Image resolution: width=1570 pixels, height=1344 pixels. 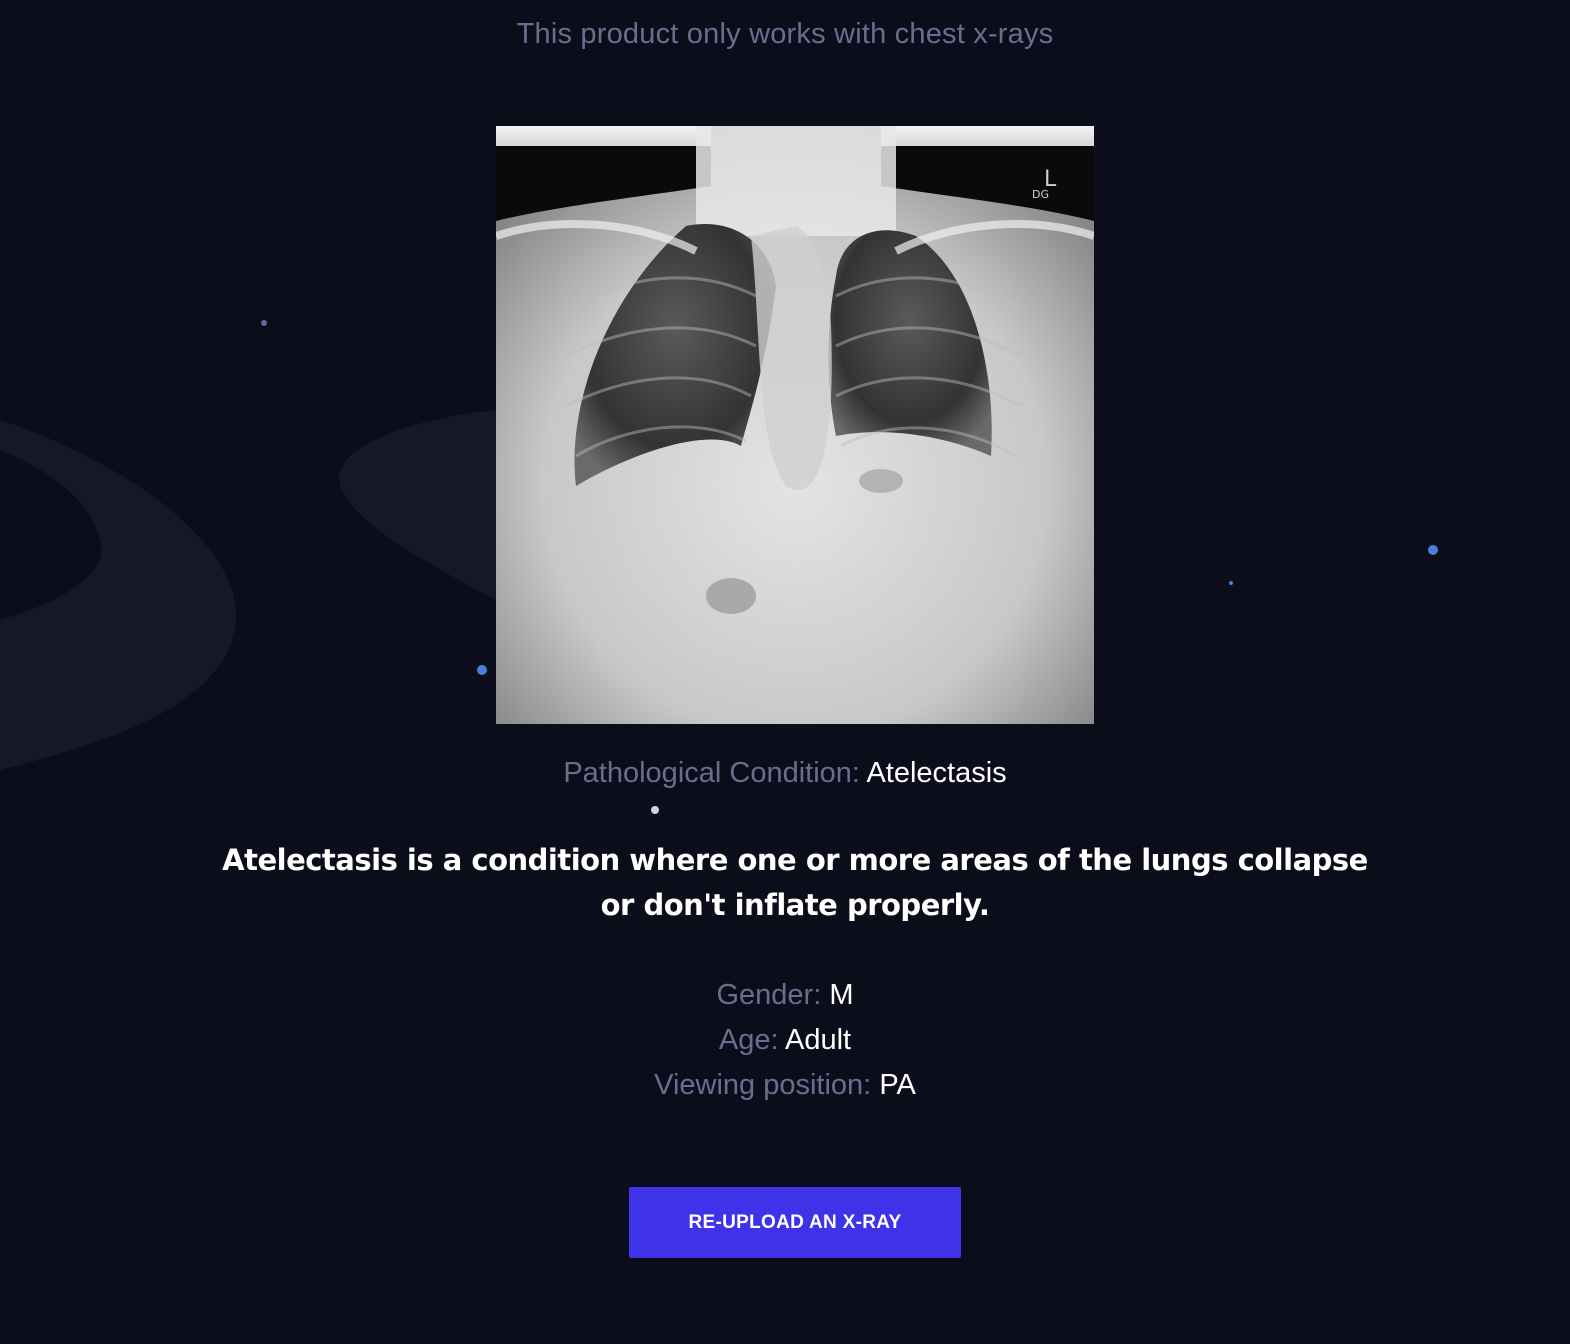 What do you see at coordinates (751, 1040) in the screenshot?
I see `age-label: Age:` at bounding box center [751, 1040].